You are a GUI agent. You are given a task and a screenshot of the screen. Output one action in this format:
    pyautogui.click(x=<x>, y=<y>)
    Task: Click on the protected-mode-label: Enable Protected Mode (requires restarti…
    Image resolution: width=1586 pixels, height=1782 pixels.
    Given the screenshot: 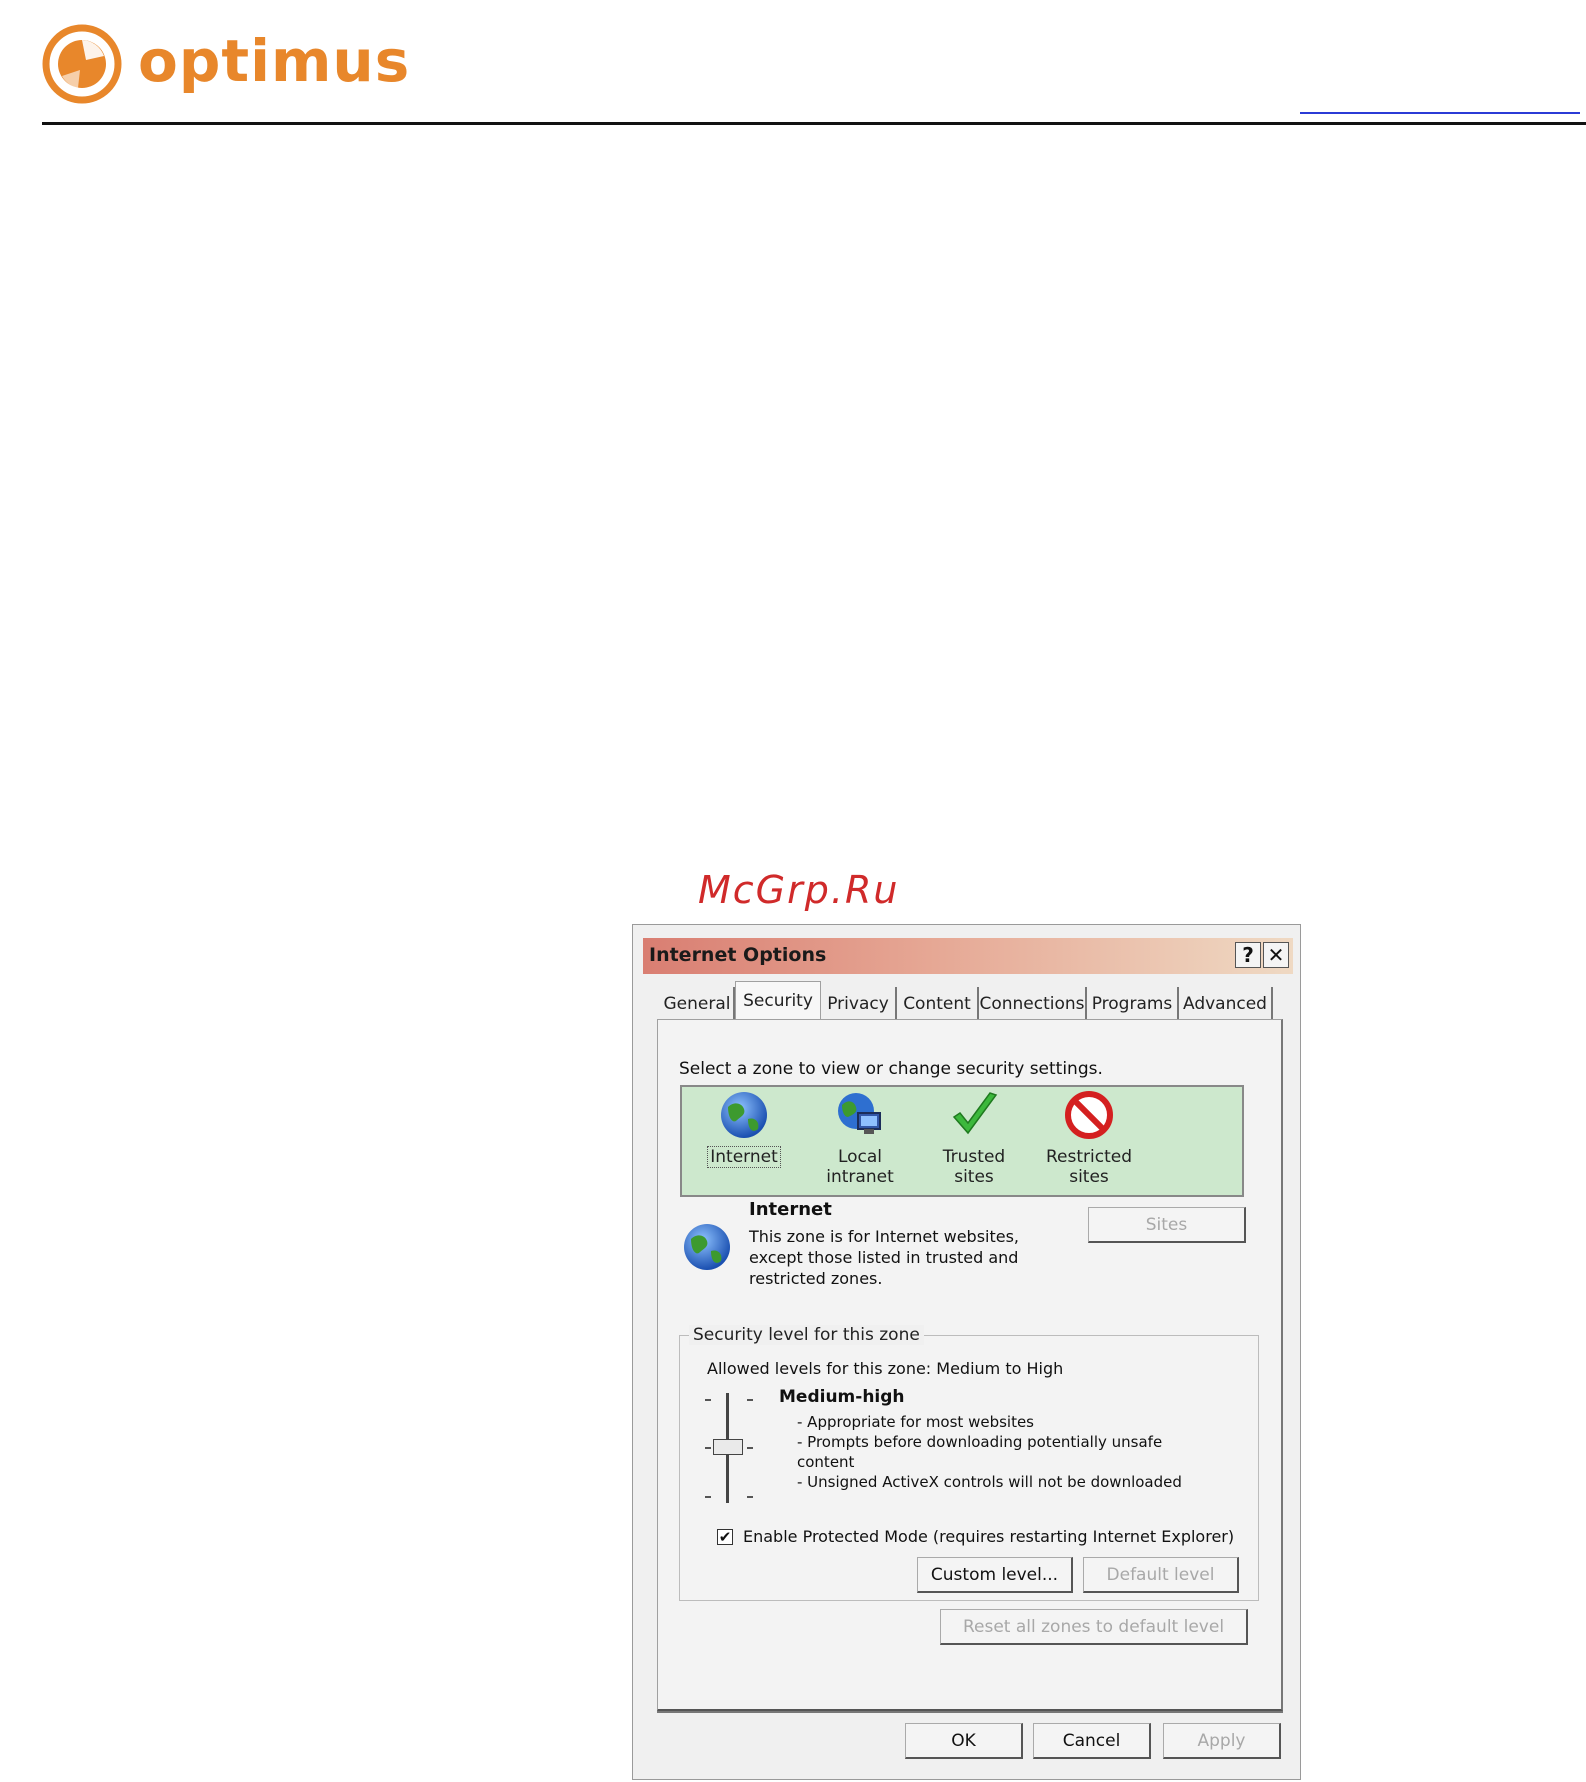 What is the action you would take?
    pyautogui.click(x=989, y=1536)
    